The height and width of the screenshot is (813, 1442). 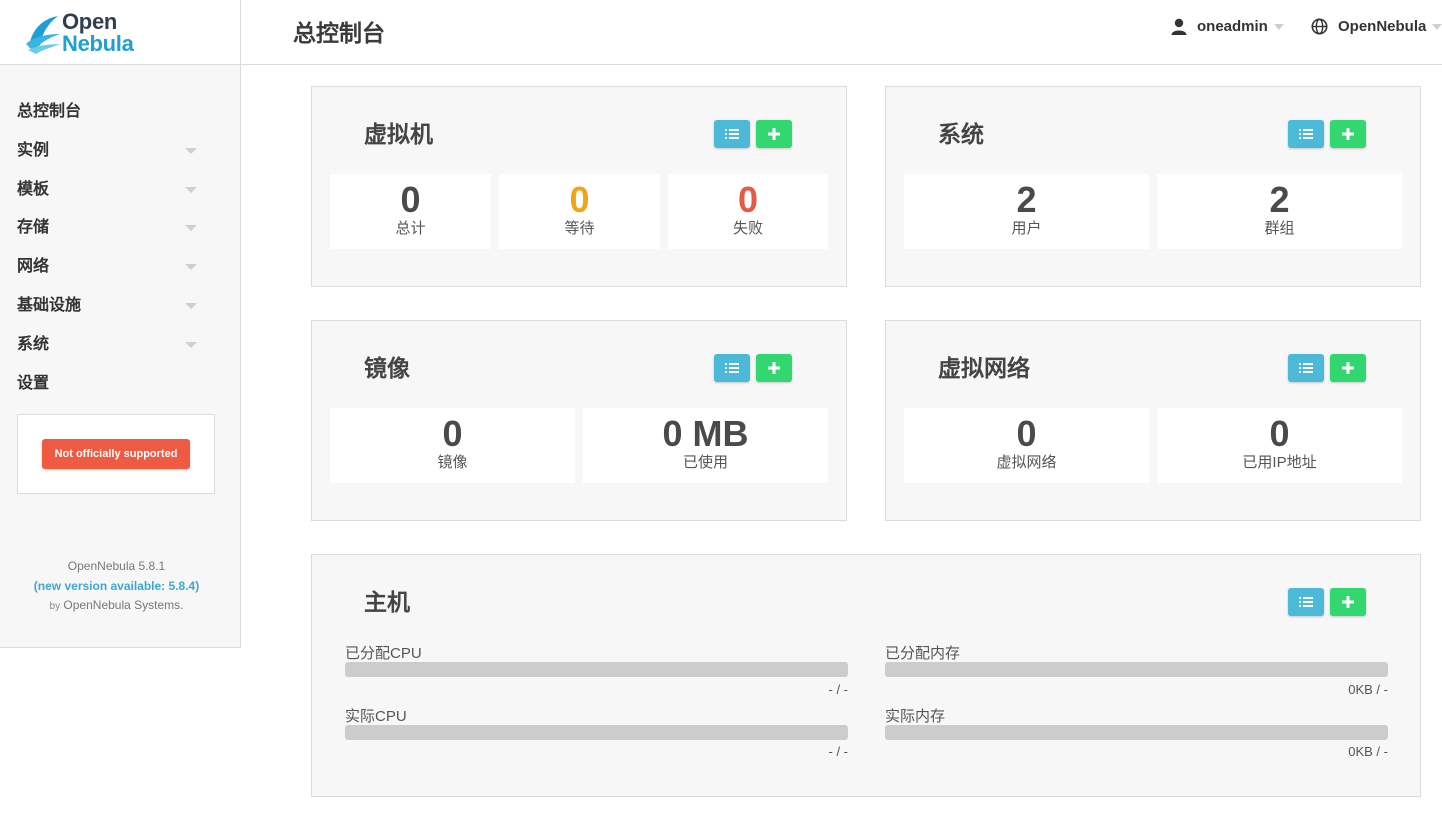 I want to click on opennebula-logo-icon, so click(x=43, y=35).